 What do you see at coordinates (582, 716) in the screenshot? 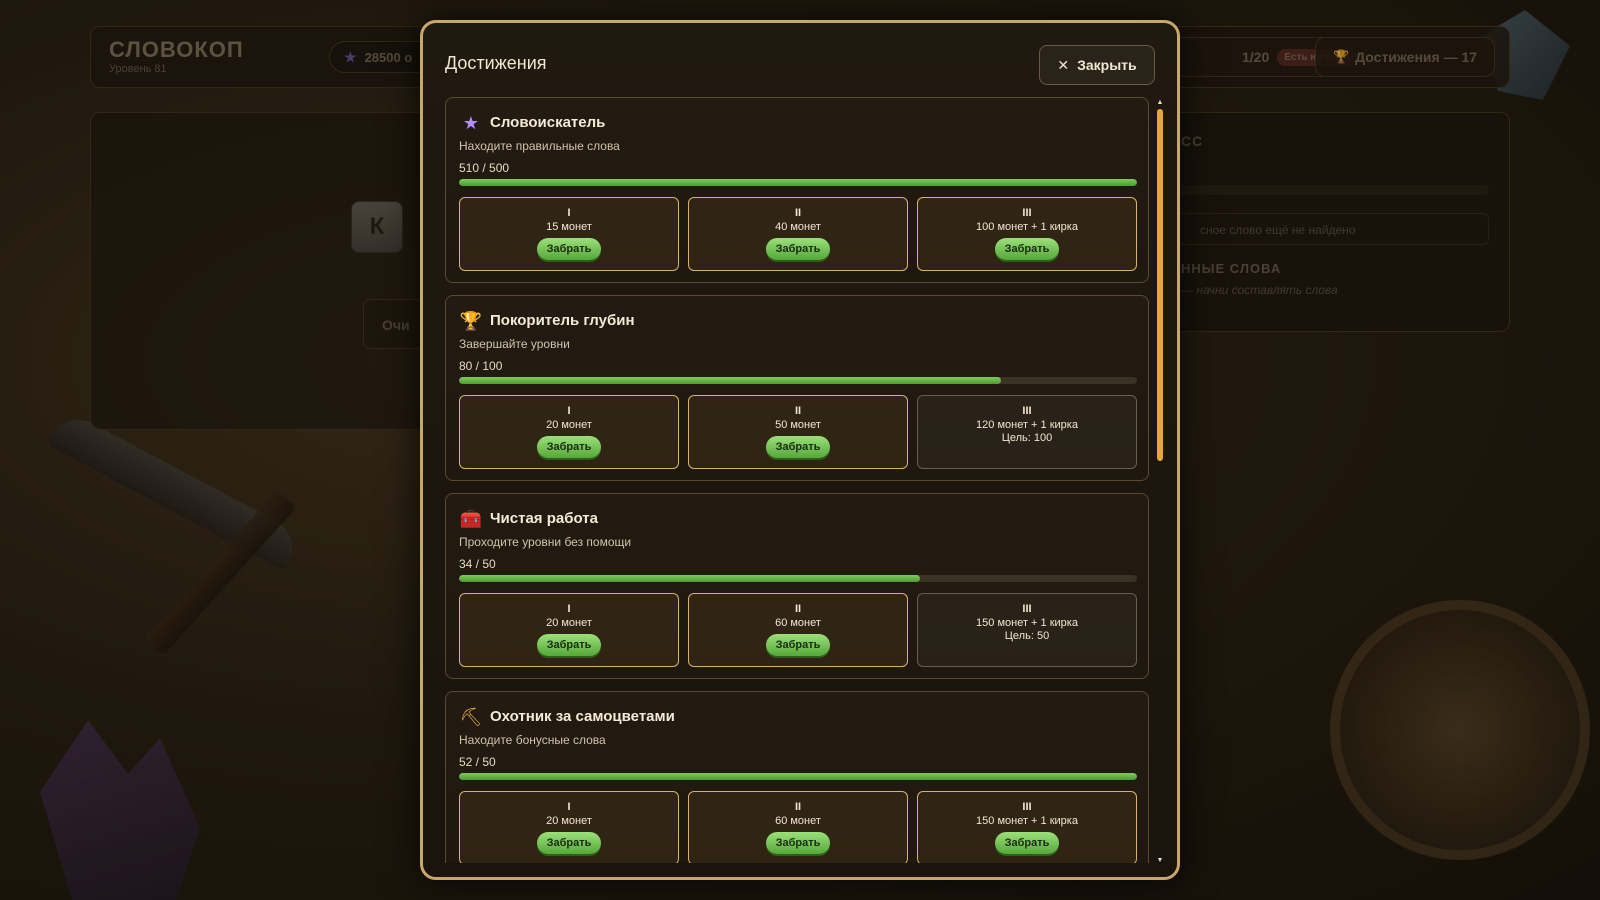
I see `achievement-title: Охотник за самоцветами` at bounding box center [582, 716].